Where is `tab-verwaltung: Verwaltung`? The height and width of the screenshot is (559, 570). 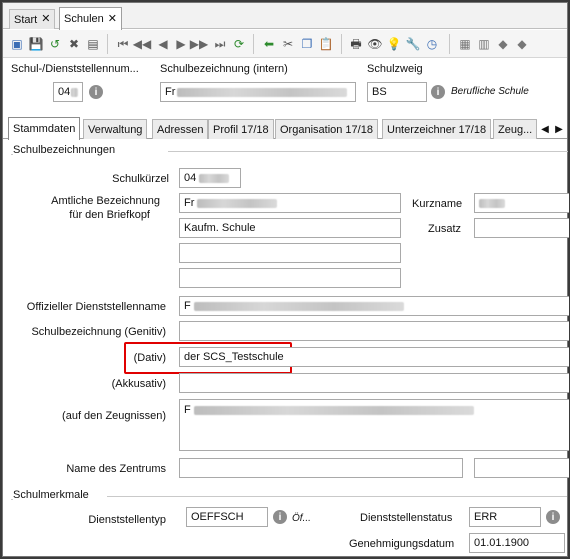
tab-verwaltung: Verwaltung is located at coordinates (115, 129).